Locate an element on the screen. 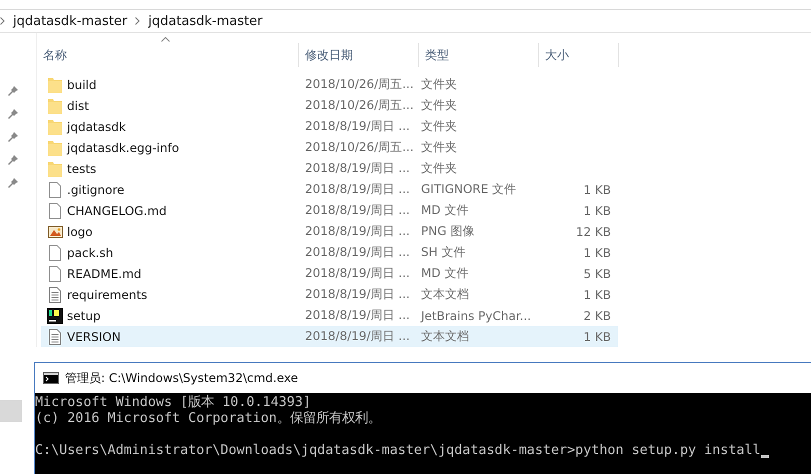  nav-item-background is located at coordinates (11, 411).